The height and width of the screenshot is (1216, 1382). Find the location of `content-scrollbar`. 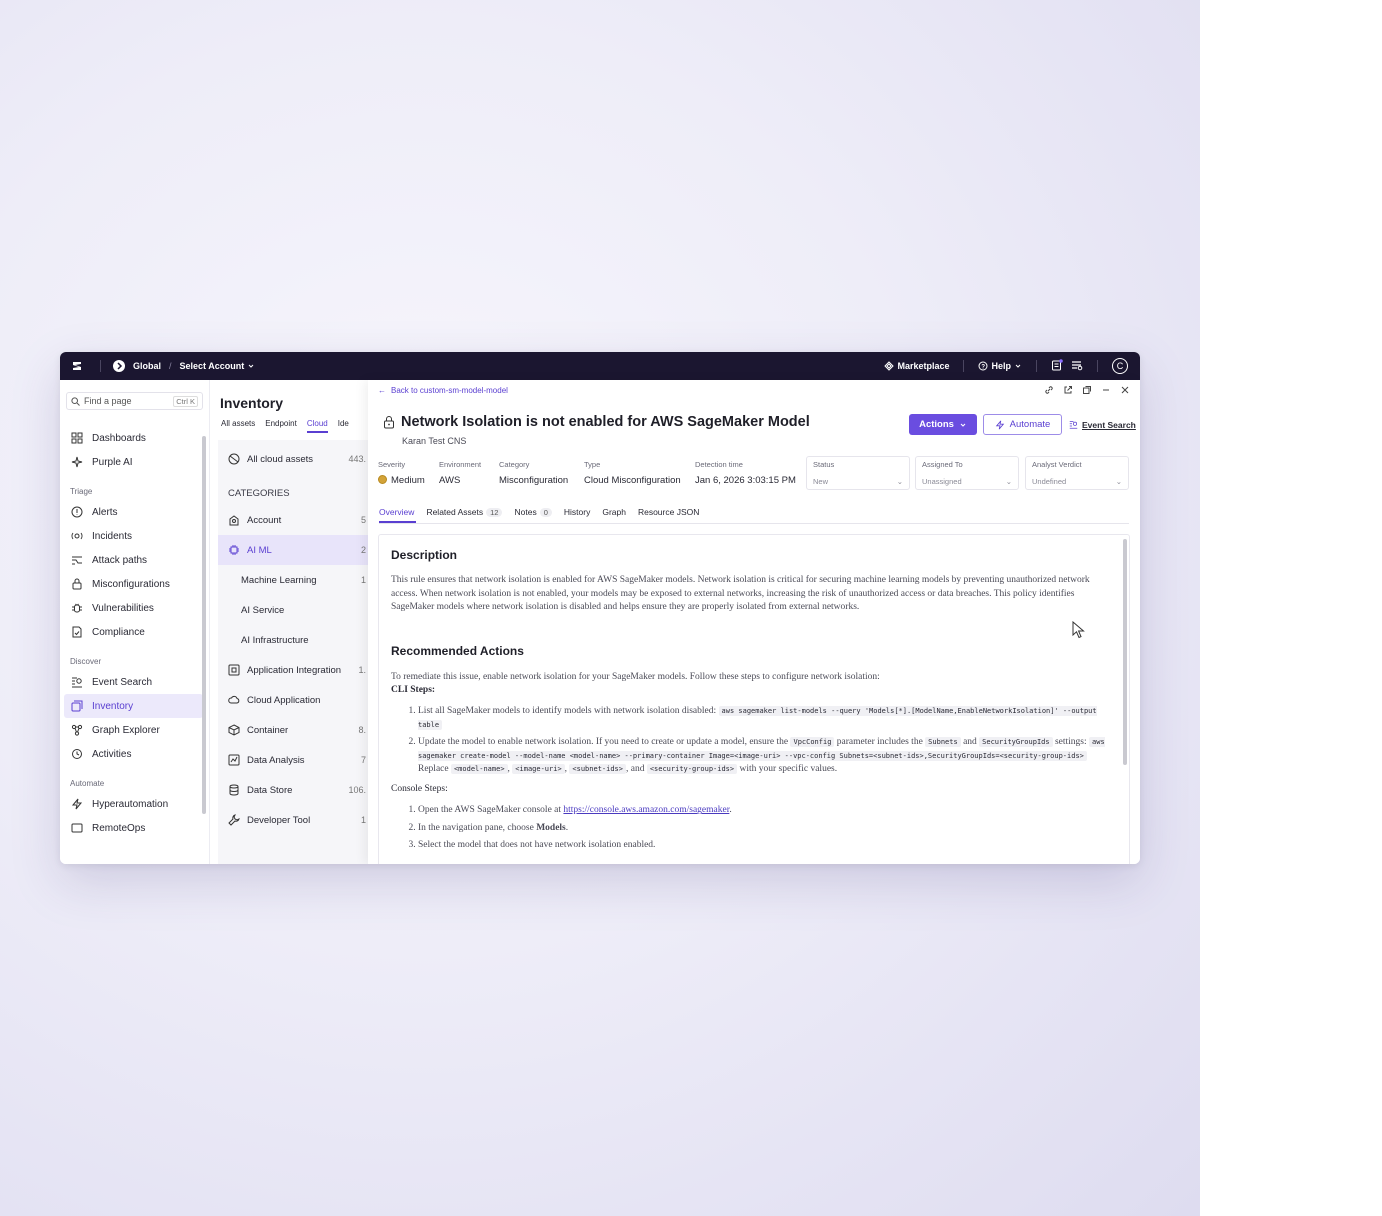

content-scrollbar is located at coordinates (1125, 652).